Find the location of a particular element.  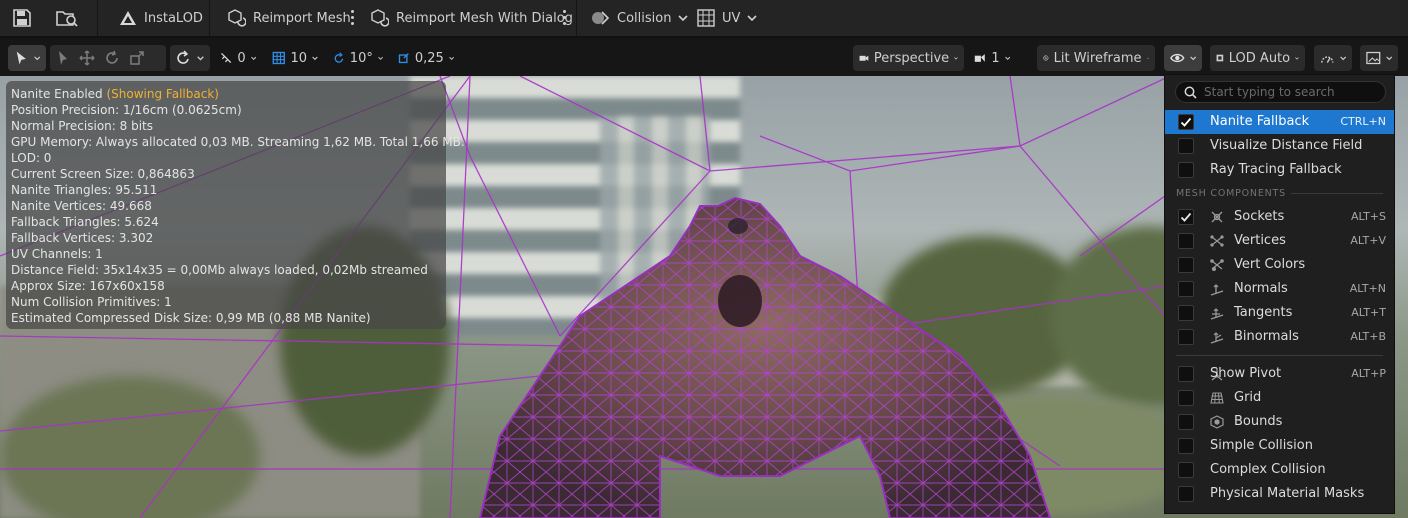

collision-menu: Collision is located at coordinates (639, 18).